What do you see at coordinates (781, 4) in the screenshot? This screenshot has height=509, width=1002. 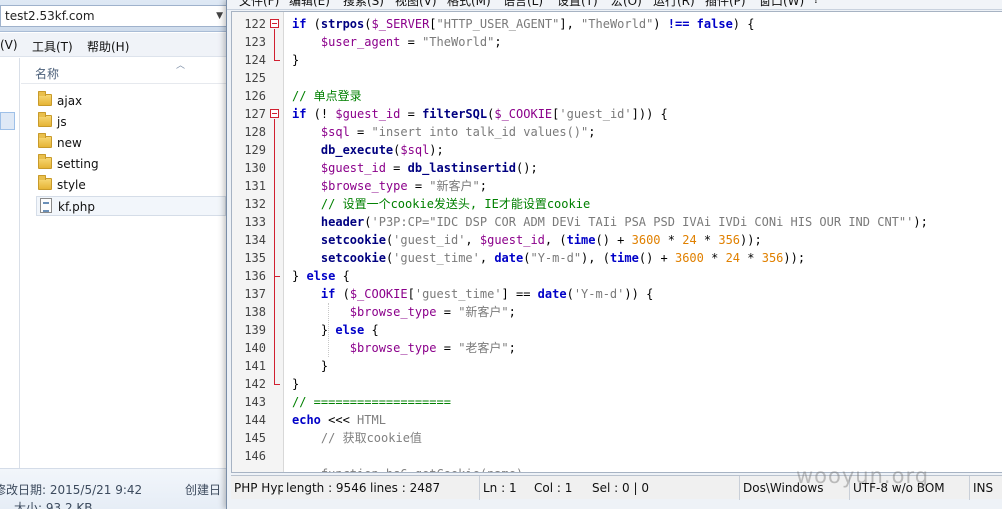 I see `menu-window: 窗口(W)` at bounding box center [781, 4].